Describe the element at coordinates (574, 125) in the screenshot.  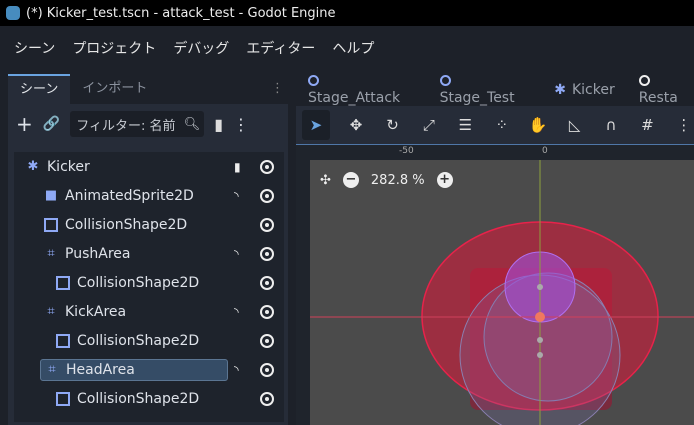
I see `ruler-tool-icon: ◺` at that location.